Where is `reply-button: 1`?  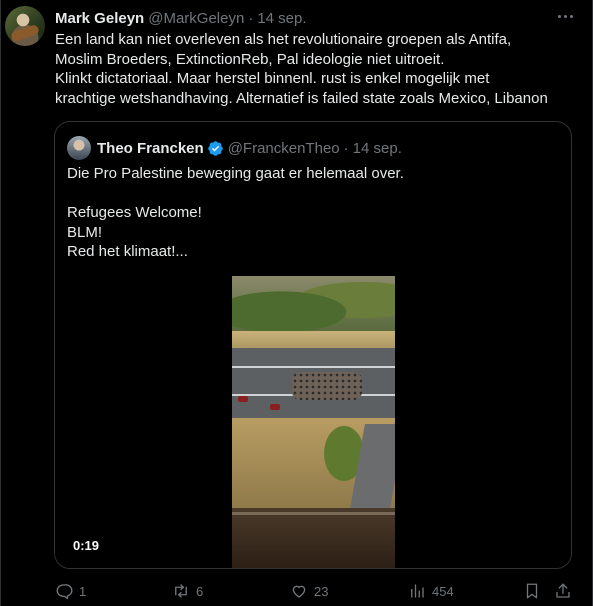
reply-button: 1 is located at coordinates (70, 591).